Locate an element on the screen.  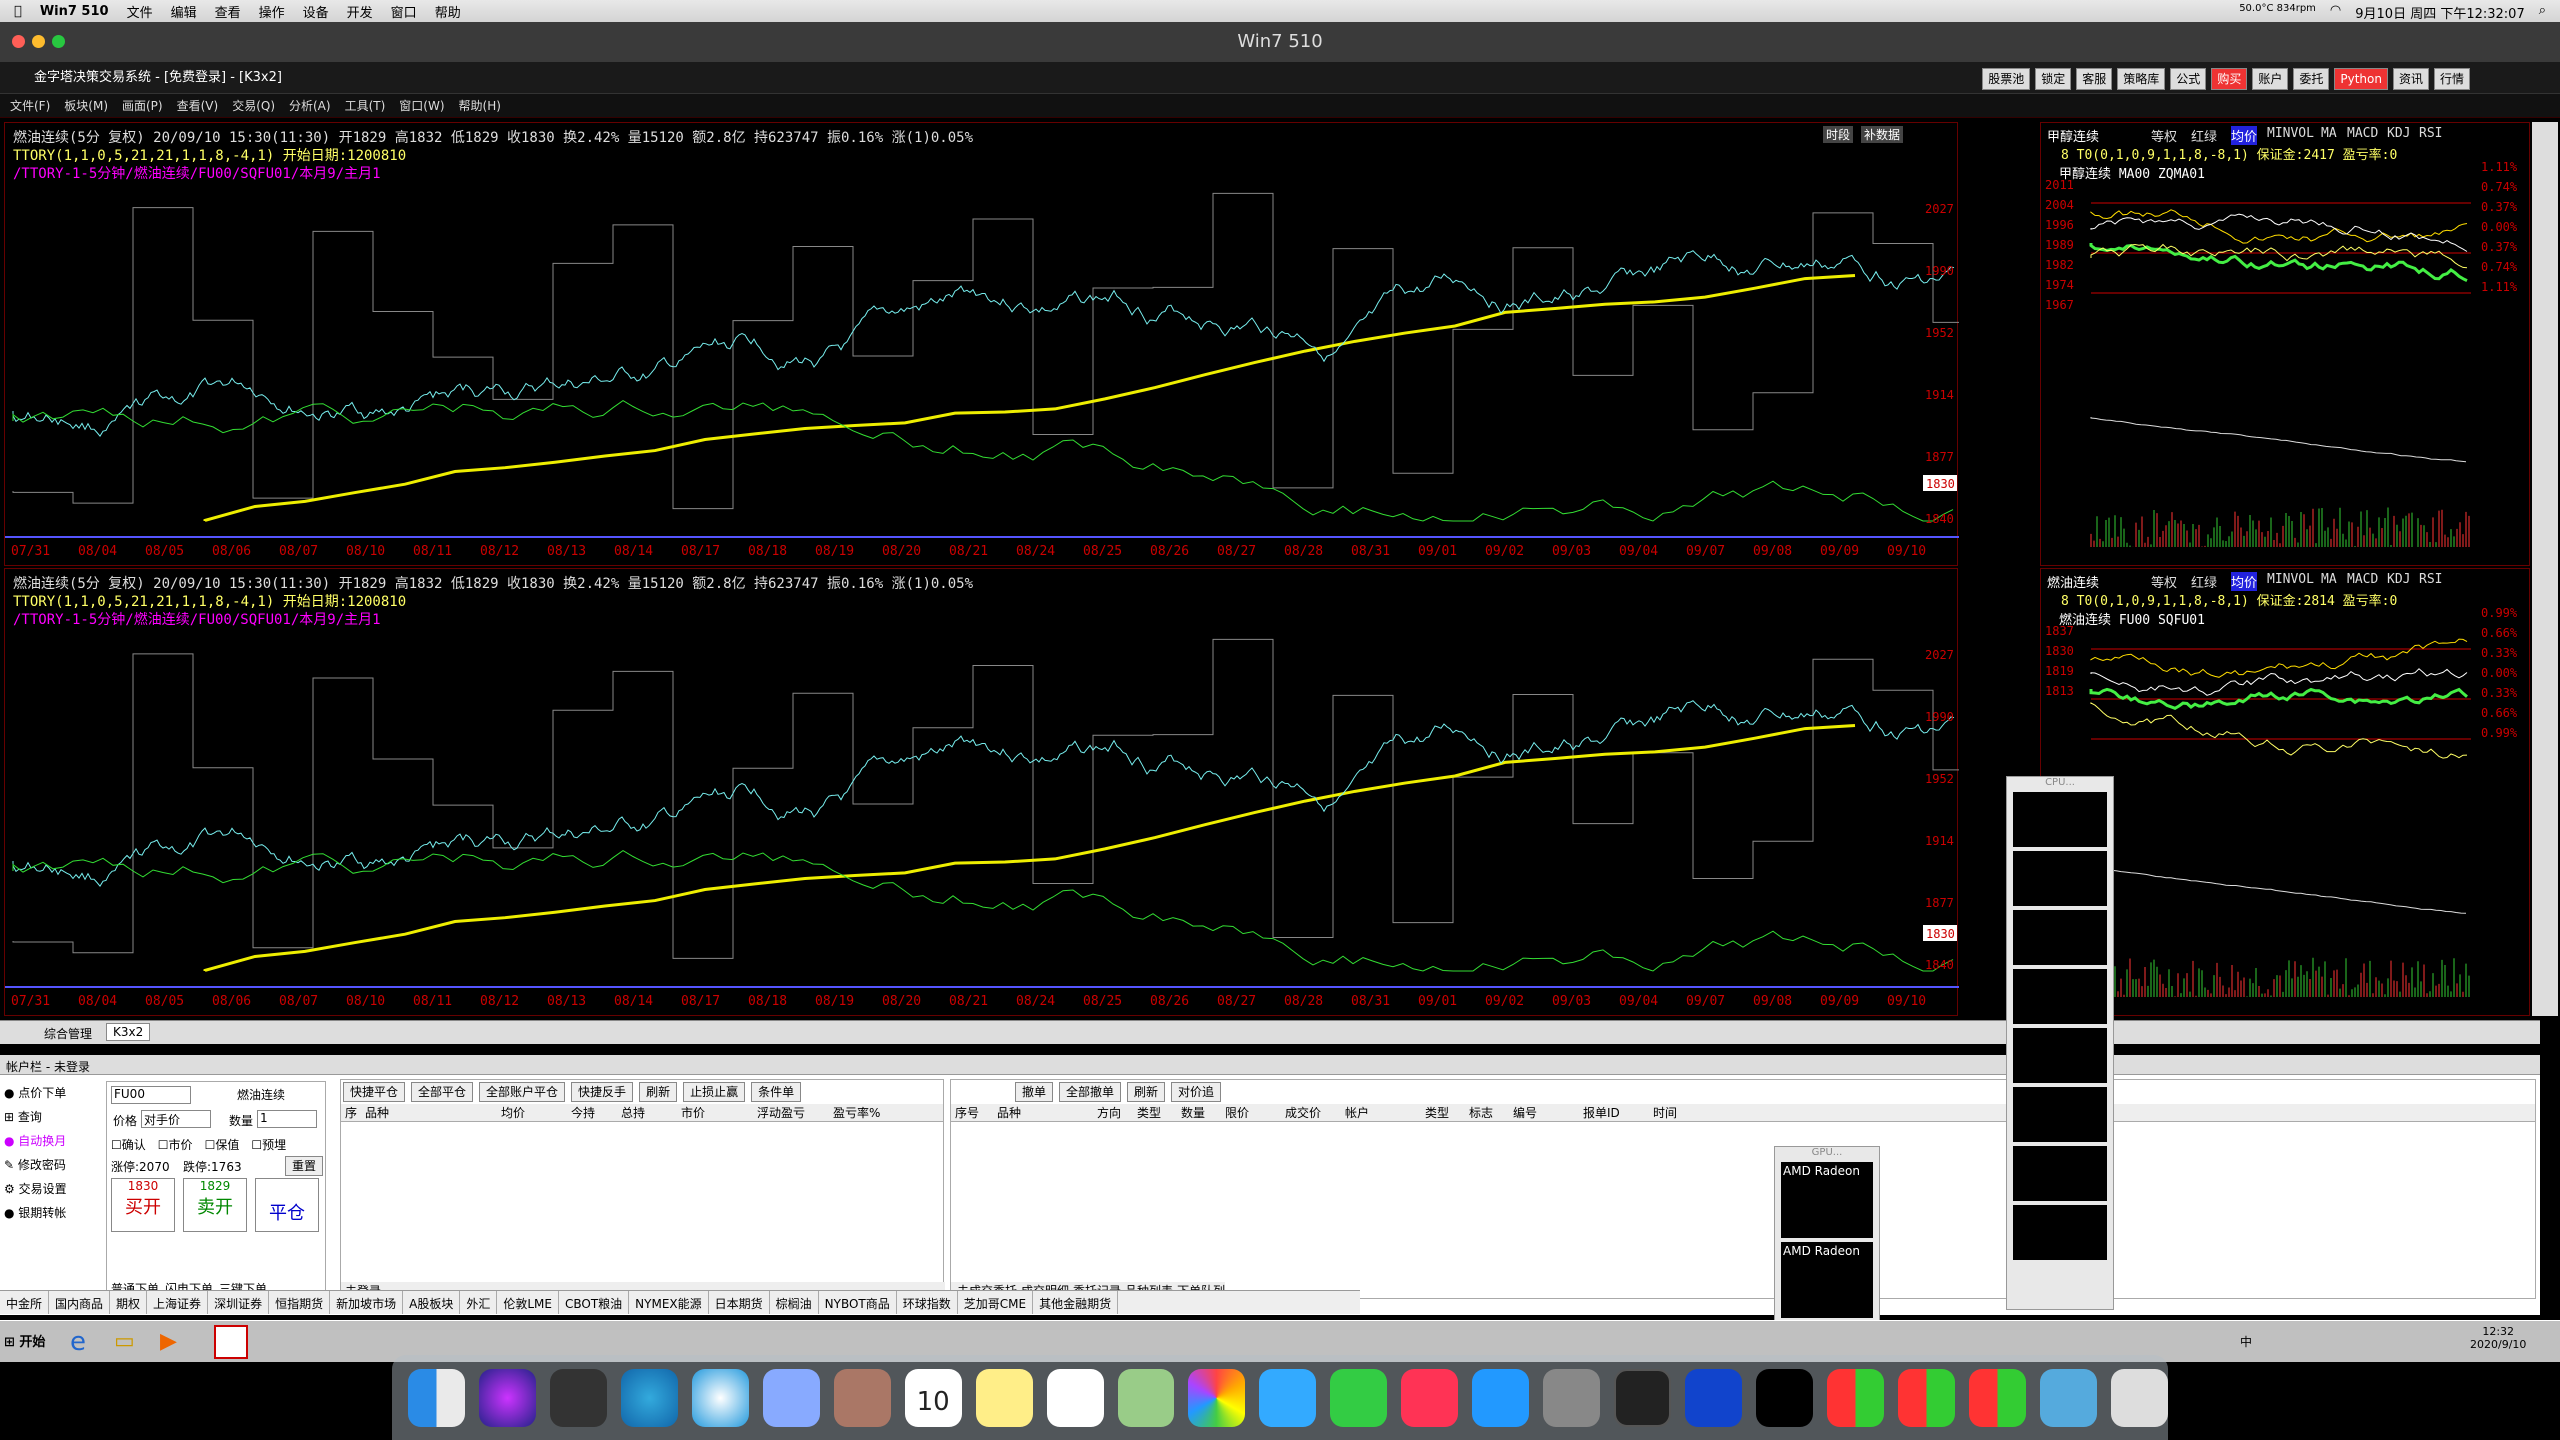
music-icon is located at coordinates (1430, 1397).